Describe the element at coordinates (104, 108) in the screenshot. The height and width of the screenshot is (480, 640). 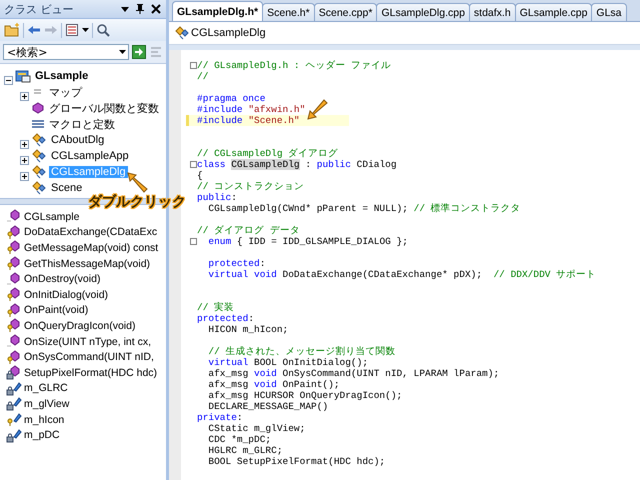
I see `tree-item: グローバル関数と変数` at that location.